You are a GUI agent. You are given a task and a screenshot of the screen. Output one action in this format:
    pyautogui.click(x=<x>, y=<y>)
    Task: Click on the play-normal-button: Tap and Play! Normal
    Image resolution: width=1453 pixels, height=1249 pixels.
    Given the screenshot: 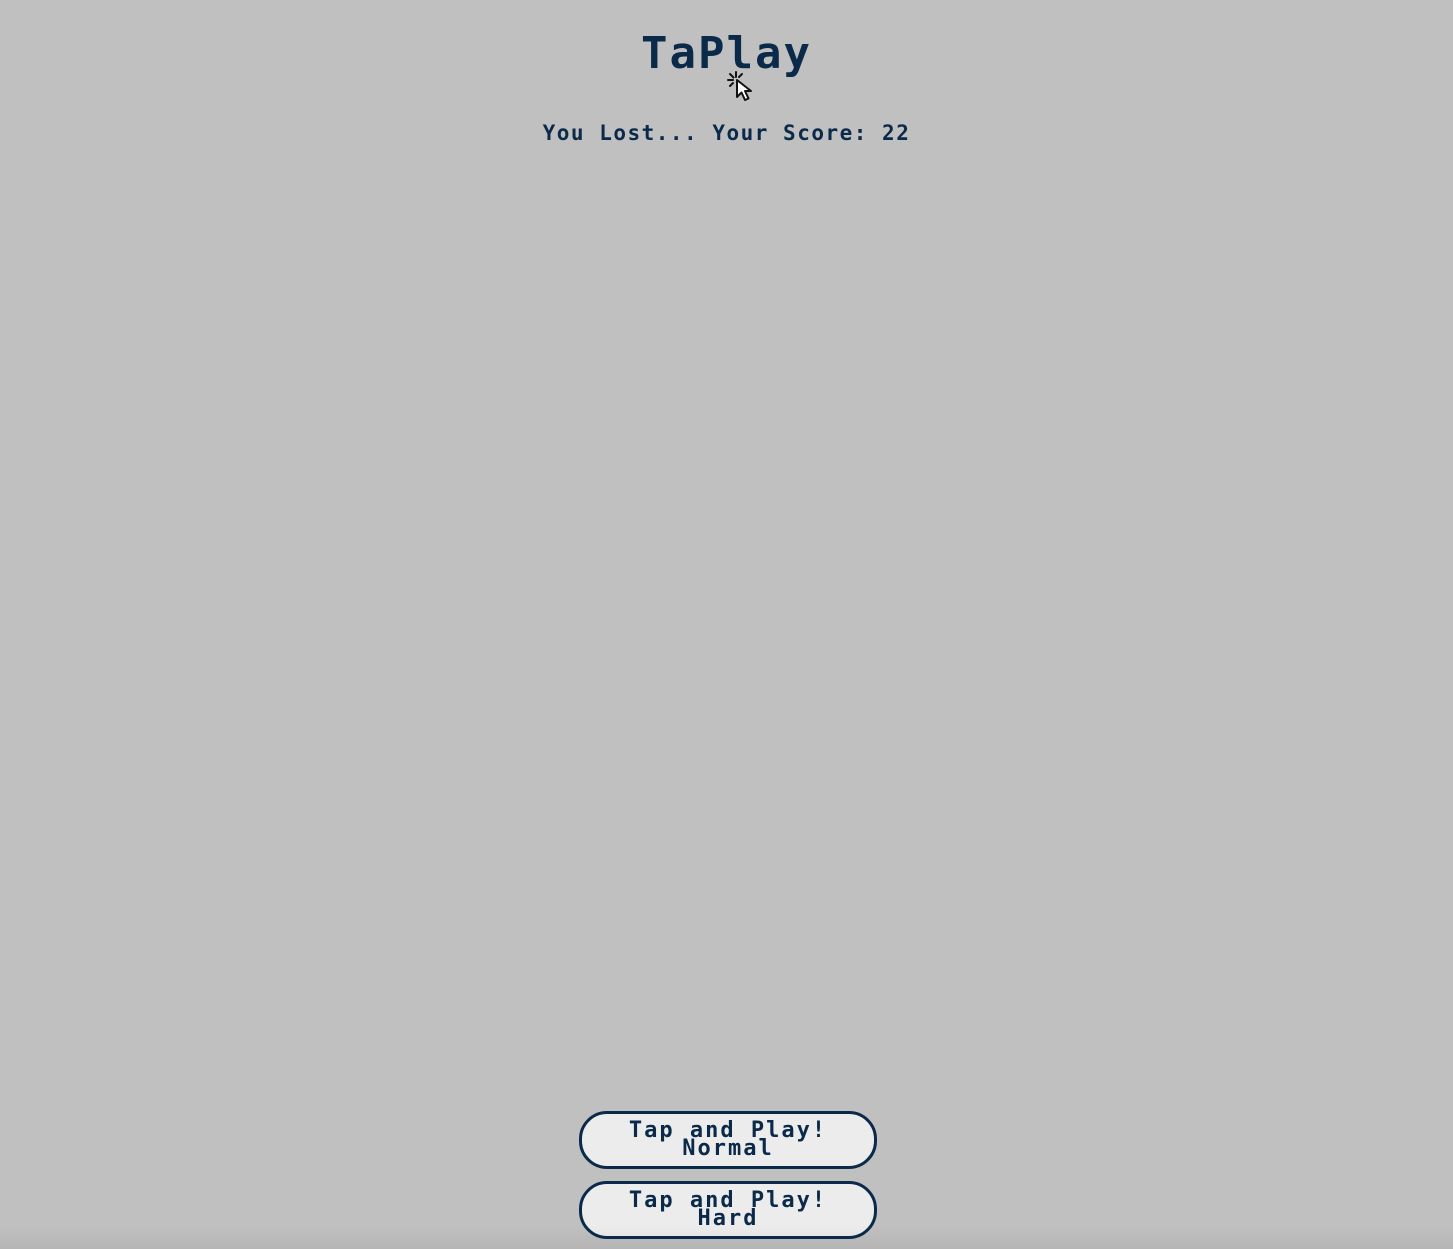 What is the action you would take?
    pyautogui.click(x=728, y=1140)
    